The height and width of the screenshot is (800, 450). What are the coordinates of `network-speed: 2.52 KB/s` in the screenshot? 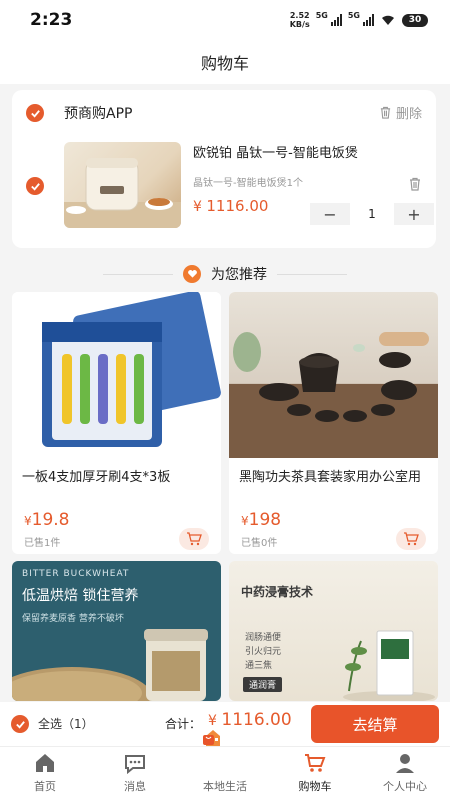 It's located at (299, 20).